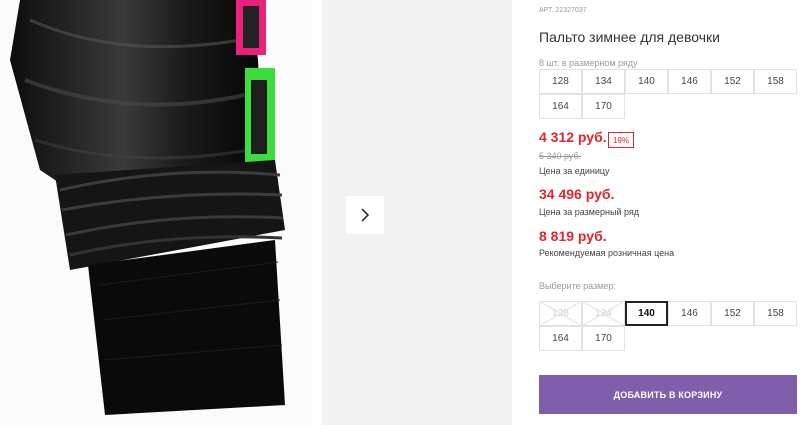  I want to click on gallery-next-button, so click(365, 215).